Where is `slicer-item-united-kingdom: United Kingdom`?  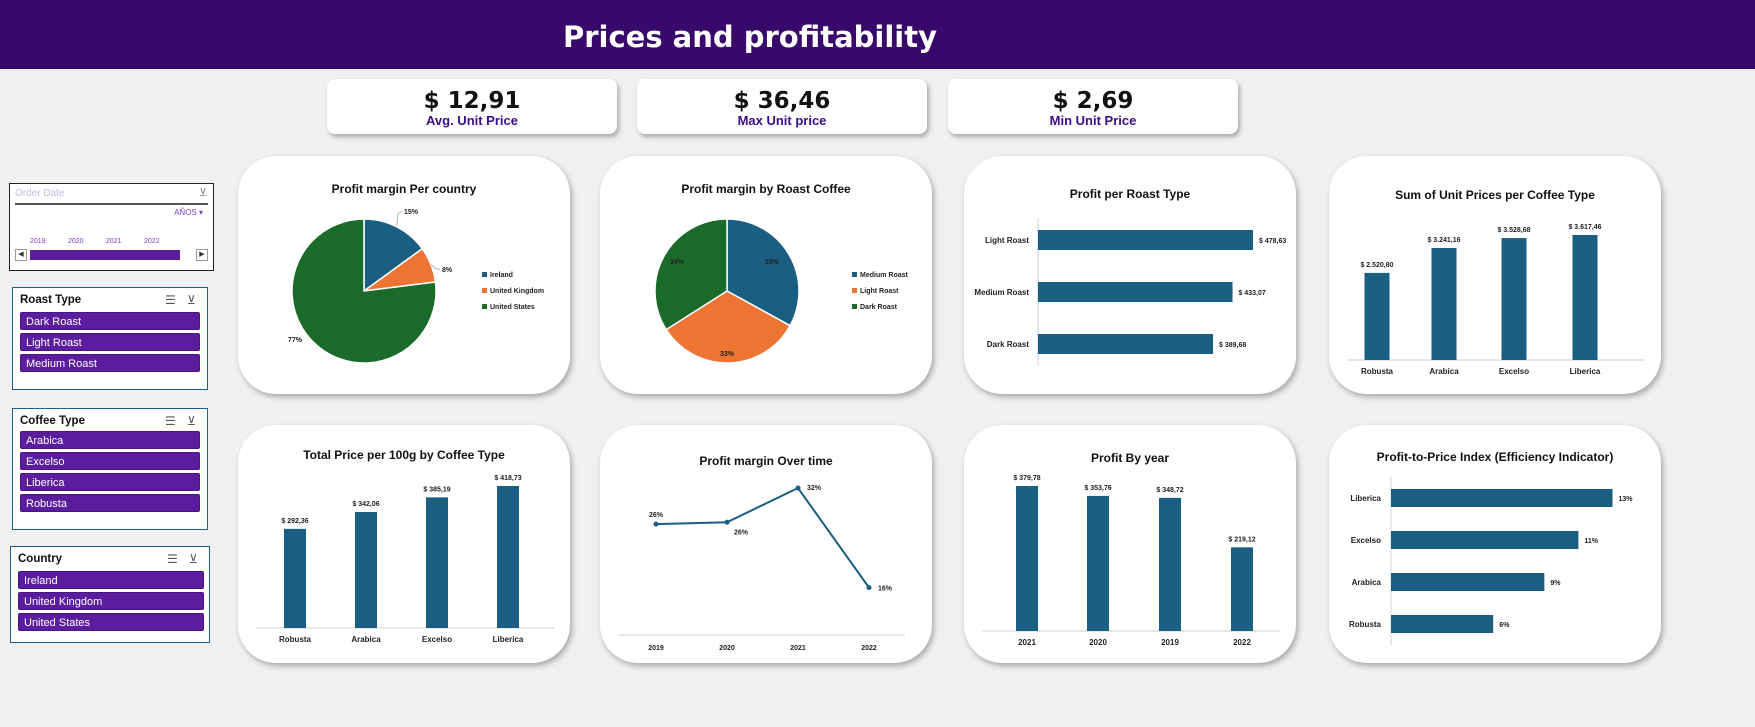 slicer-item-united-kingdom: United Kingdom is located at coordinates (111, 601).